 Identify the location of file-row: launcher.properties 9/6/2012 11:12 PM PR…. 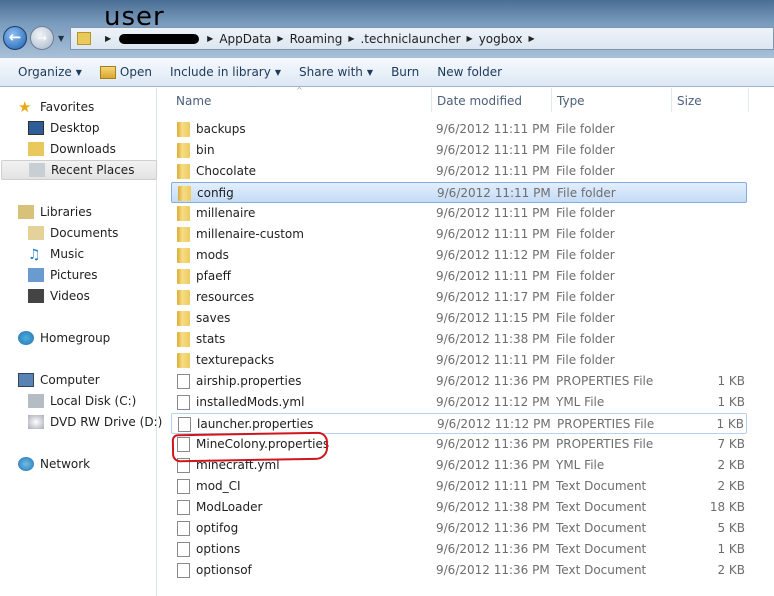
(459, 423).